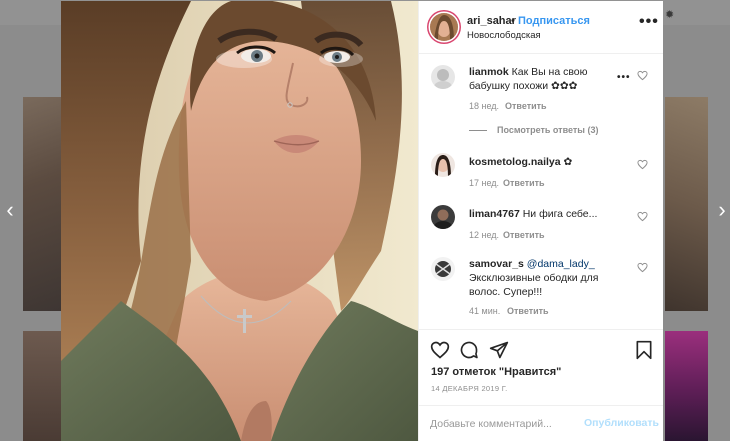 This screenshot has width=730, height=441. What do you see at coordinates (484, 235) in the screenshot?
I see `comment-timestamp: 12 нед.` at bounding box center [484, 235].